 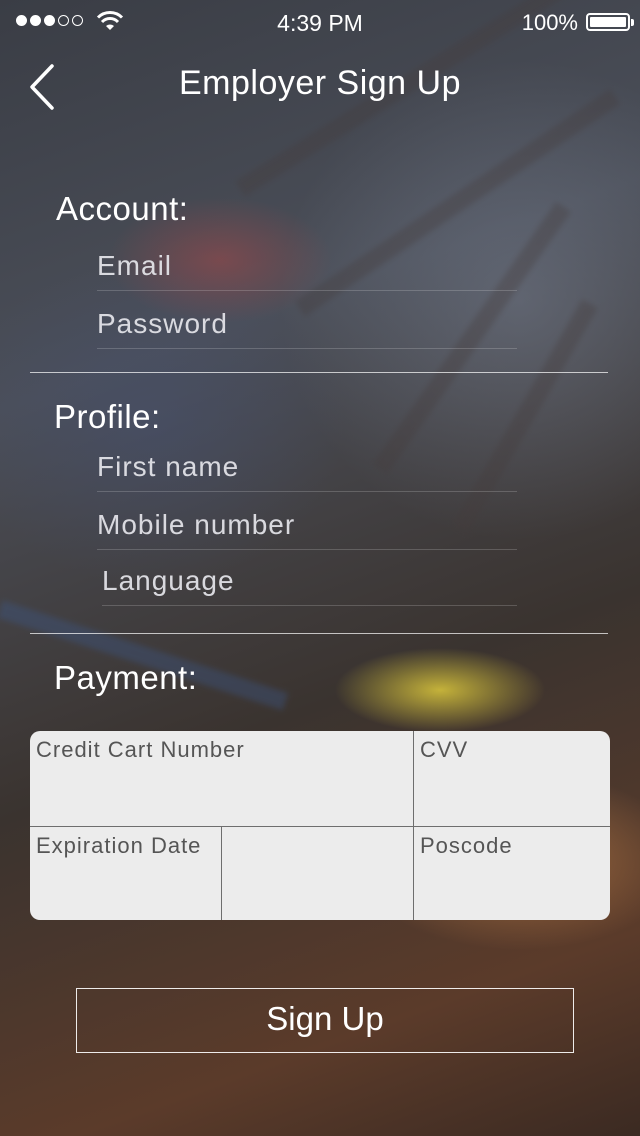 What do you see at coordinates (317, 873) in the screenshot?
I see `expiration-year-field` at bounding box center [317, 873].